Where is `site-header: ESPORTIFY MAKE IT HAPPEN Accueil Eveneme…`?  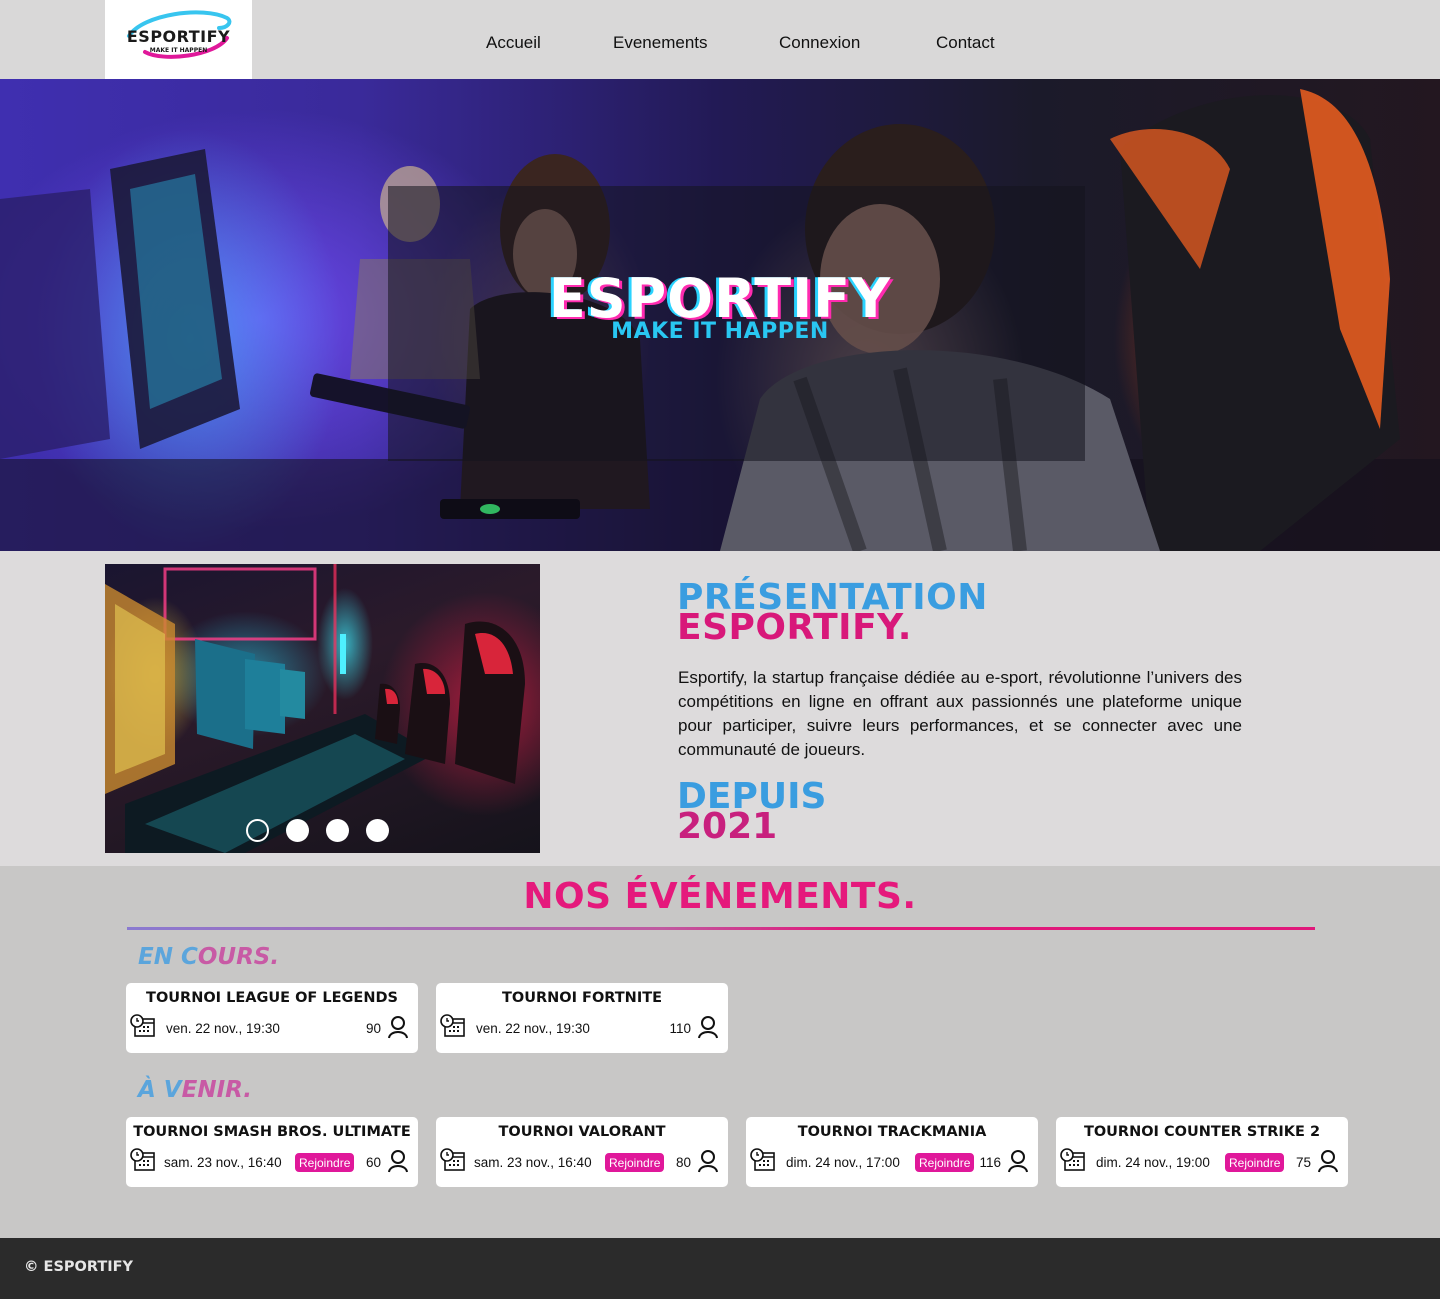 site-header: ESPORTIFY MAKE IT HAPPEN Accueil Eveneme… is located at coordinates (720, 39).